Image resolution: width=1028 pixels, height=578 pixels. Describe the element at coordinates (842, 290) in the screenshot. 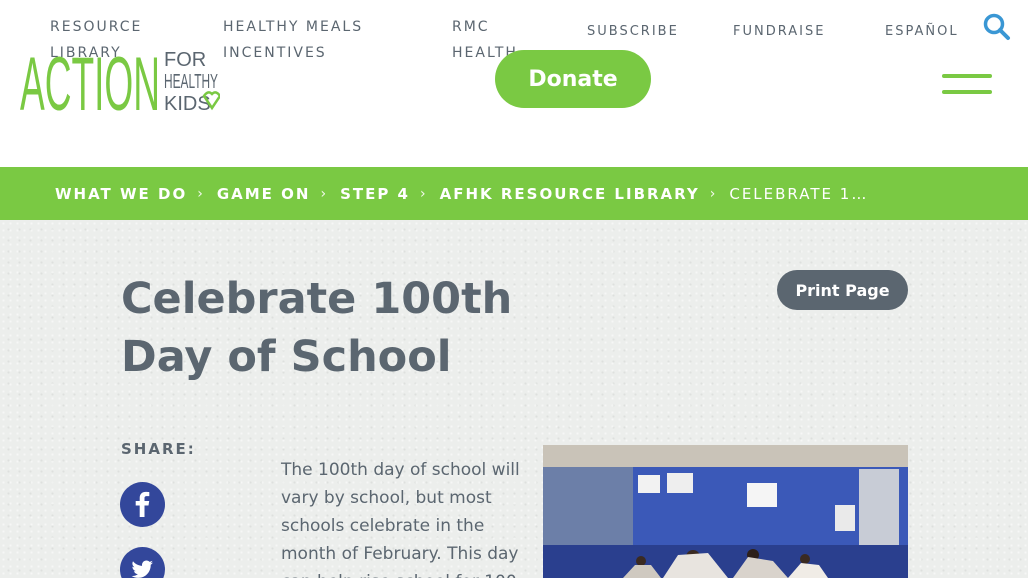

I see `print-page-button: Print Page` at that location.